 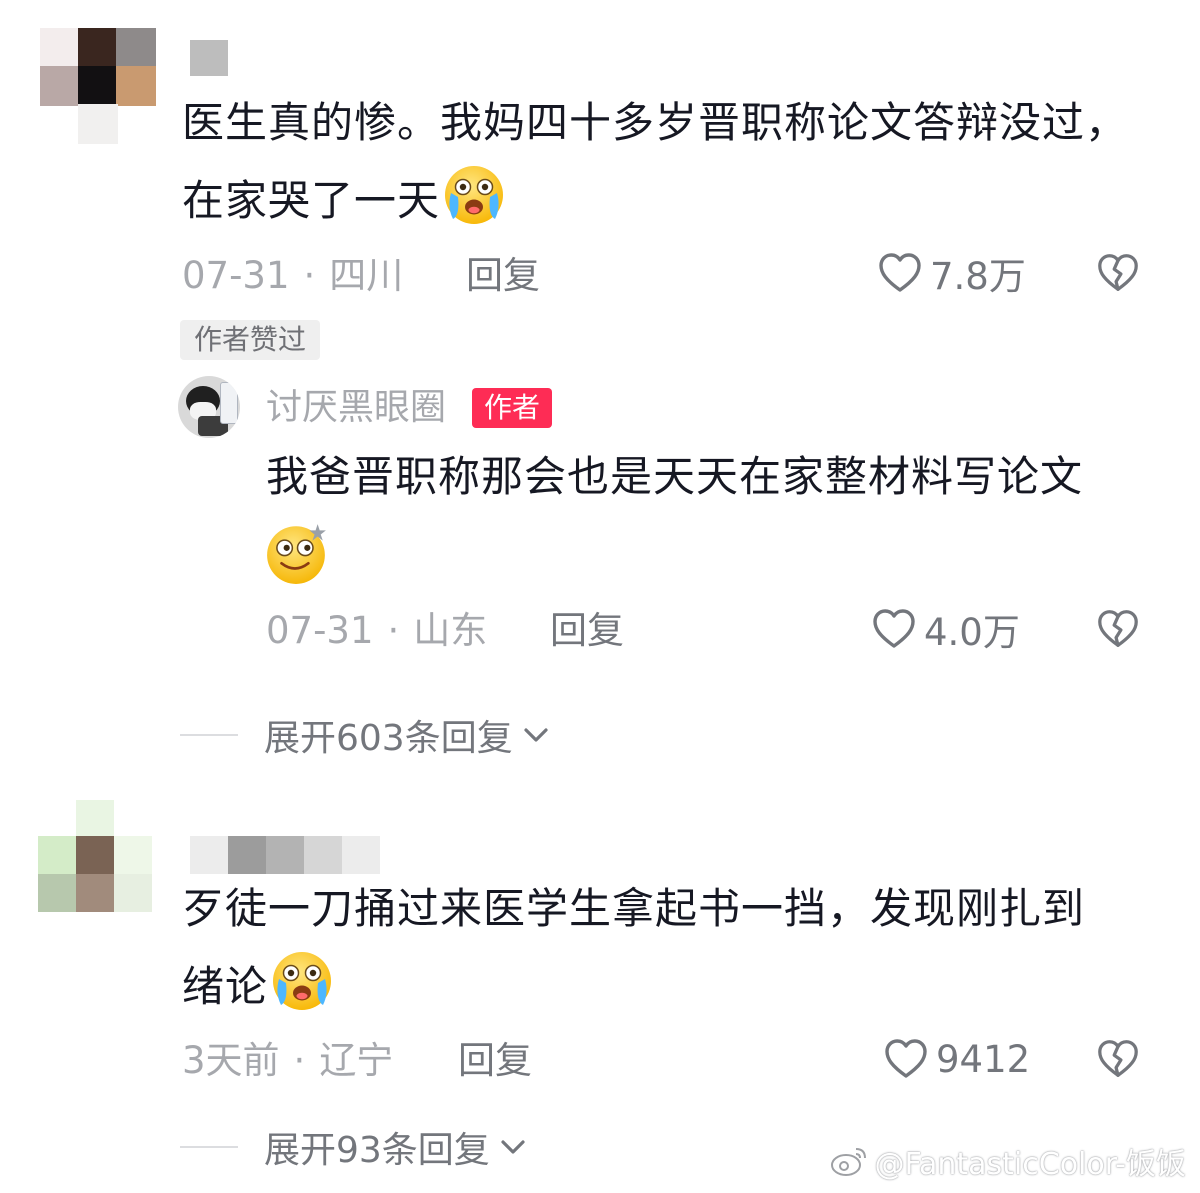 I want to click on reply-text-line: 我爸晋职称那会也是天天在家整材料写论文, so click(x=675, y=476).